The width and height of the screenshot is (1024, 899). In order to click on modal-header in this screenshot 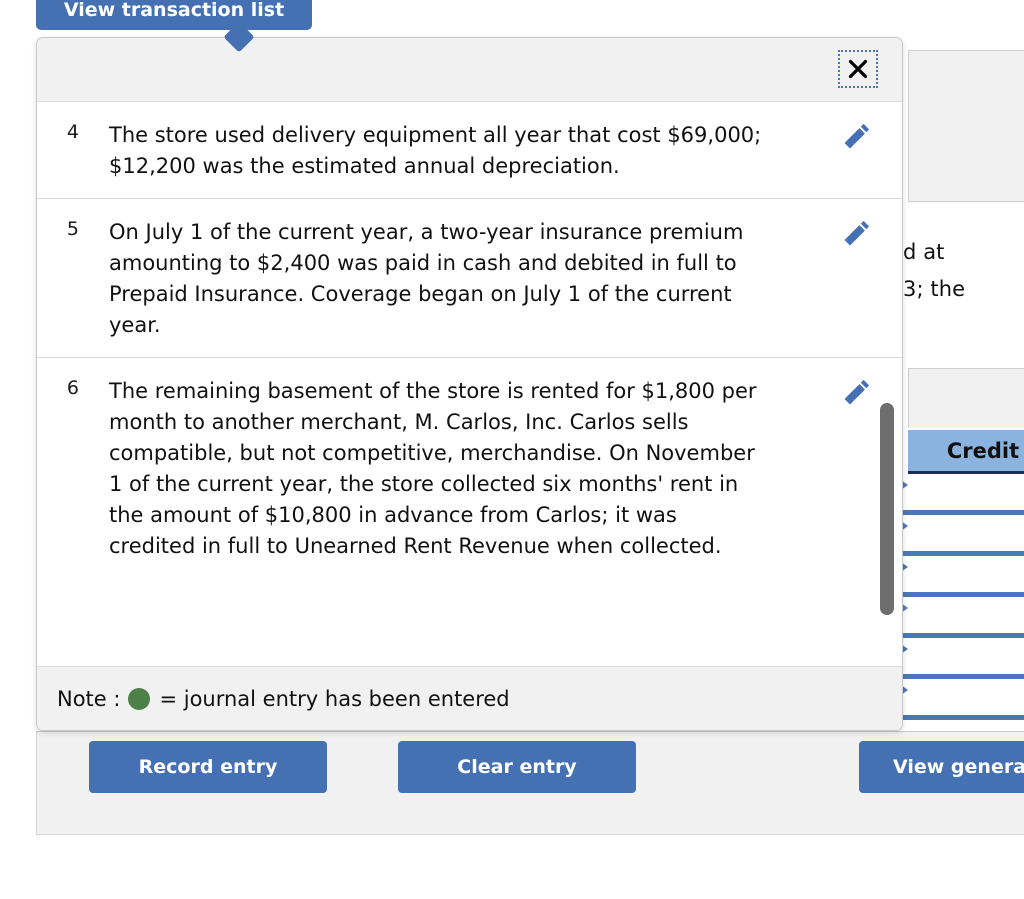, I will do `click(469, 70)`.